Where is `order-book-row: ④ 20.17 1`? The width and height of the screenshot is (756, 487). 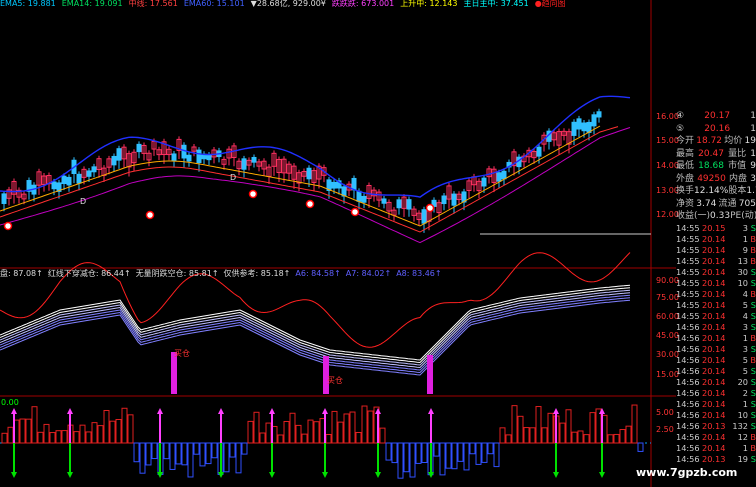 order-book-row: ④ 20.17 1 is located at coordinates (716, 116).